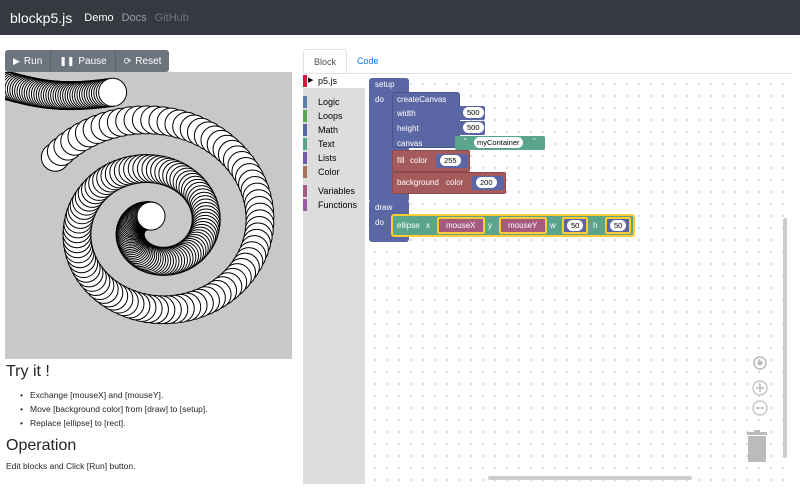  I want to click on fill-label: fill, so click(401, 160).